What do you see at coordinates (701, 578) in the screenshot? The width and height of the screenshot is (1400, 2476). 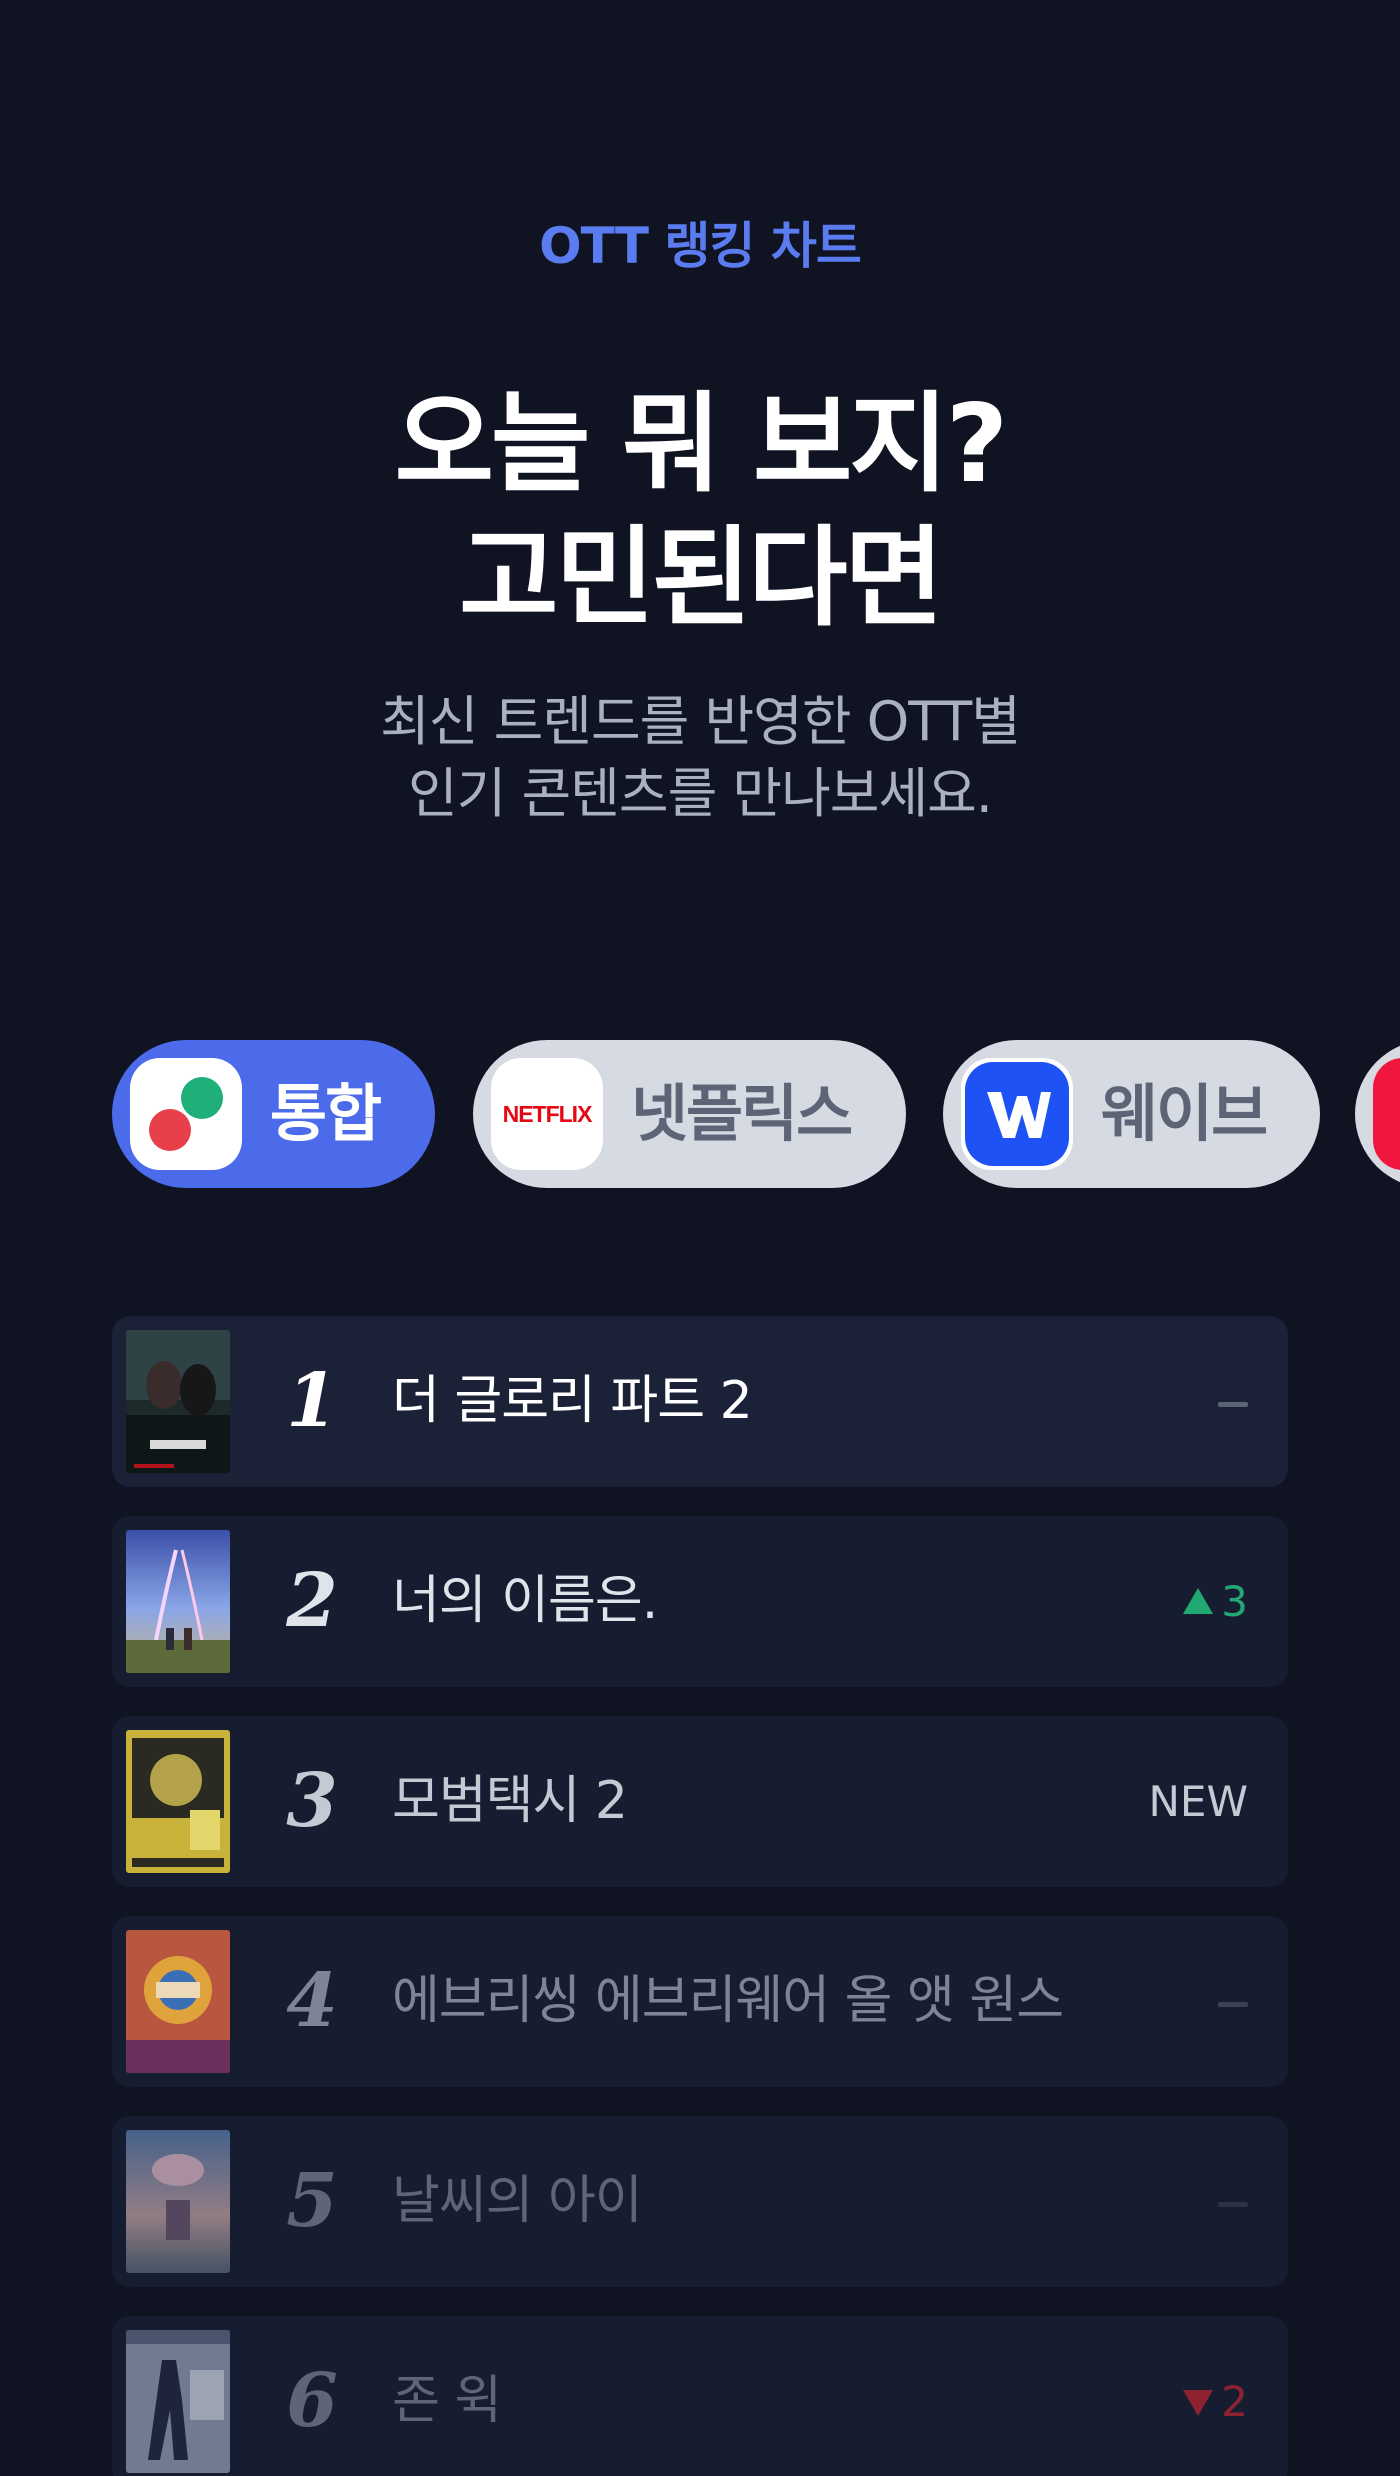 I see `headline-line-2: 고민된다면` at bounding box center [701, 578].